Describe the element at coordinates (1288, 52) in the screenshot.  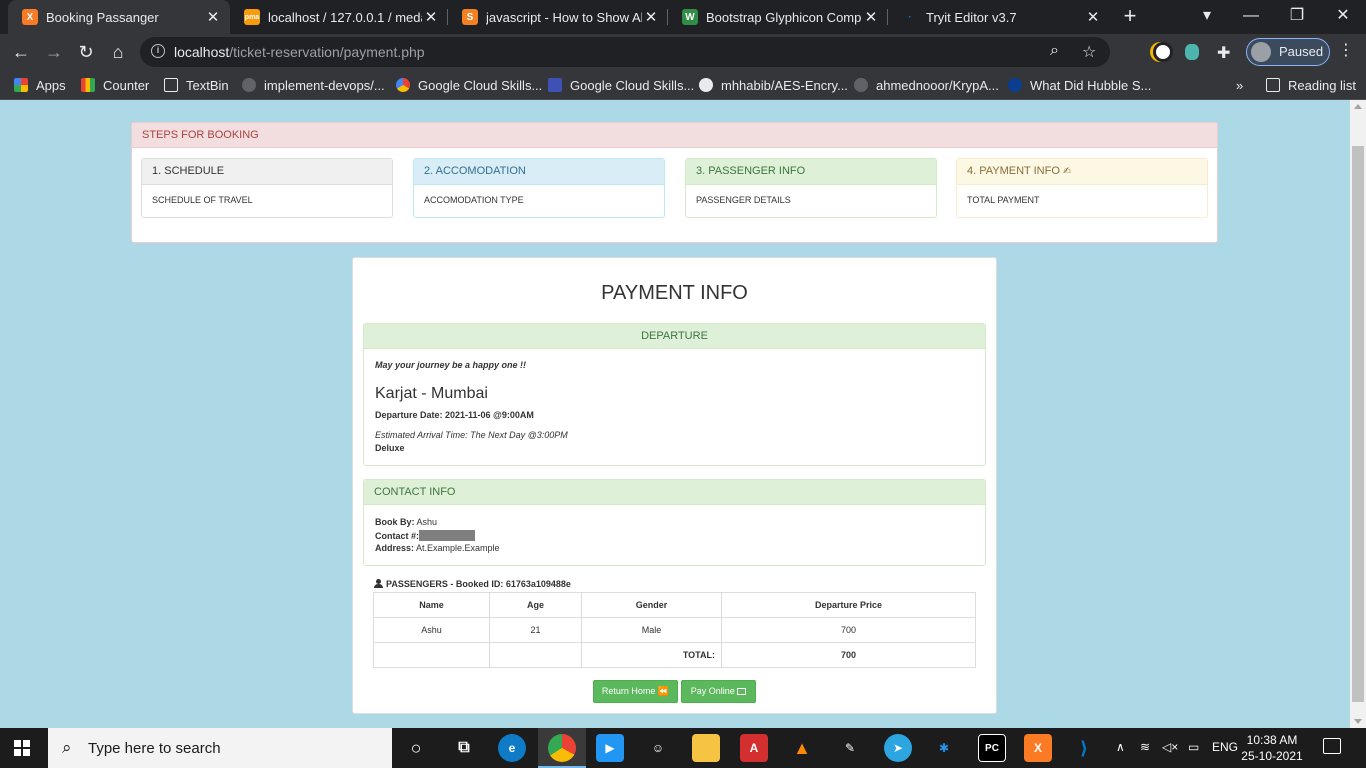
I see `profile-button: Paused` at that location.